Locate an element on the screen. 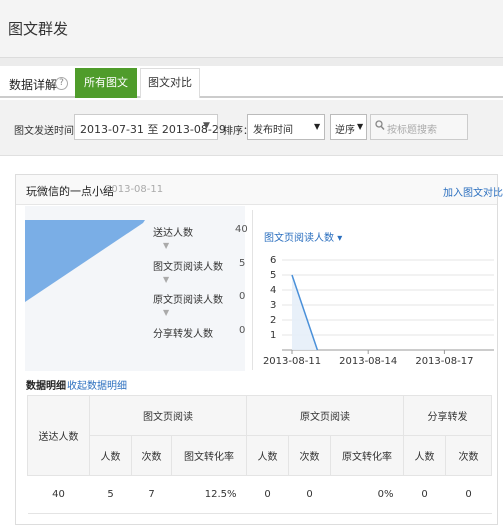 The height and width of the screenshot is (525, 503). line-chart: 1 2 3 4 5 6 2013-08-11 2013-08-14 2013-08-17 is located at coordinates (378, 311).